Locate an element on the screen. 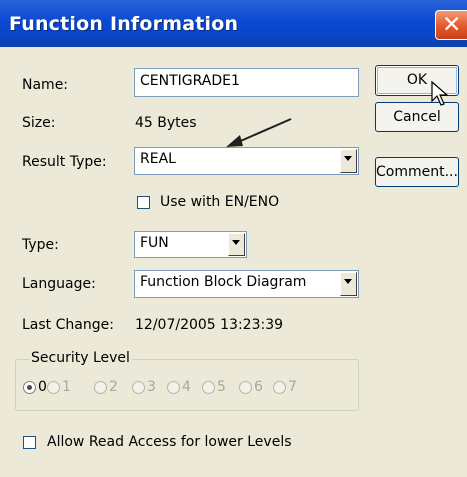 Image resolution: width=467 pixels, height=477 pixels. mouse-pointer-icon is located at coordinates (440, 93).